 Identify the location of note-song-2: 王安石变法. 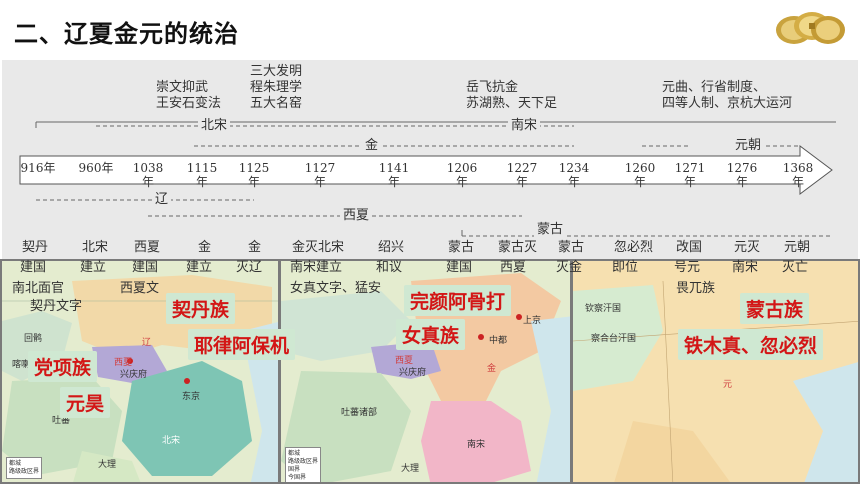
(189, 103).